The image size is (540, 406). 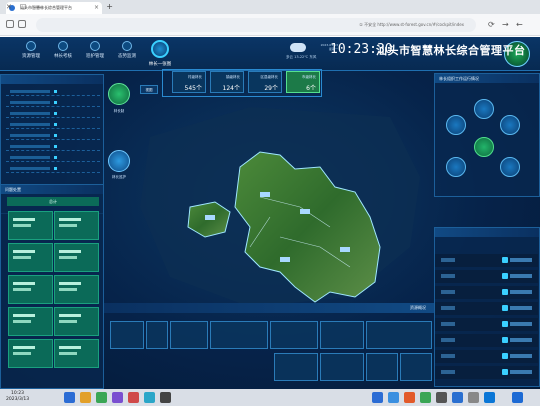 I want to click on nav-item-assessment: 林长考核, so click(x=63, y=50).